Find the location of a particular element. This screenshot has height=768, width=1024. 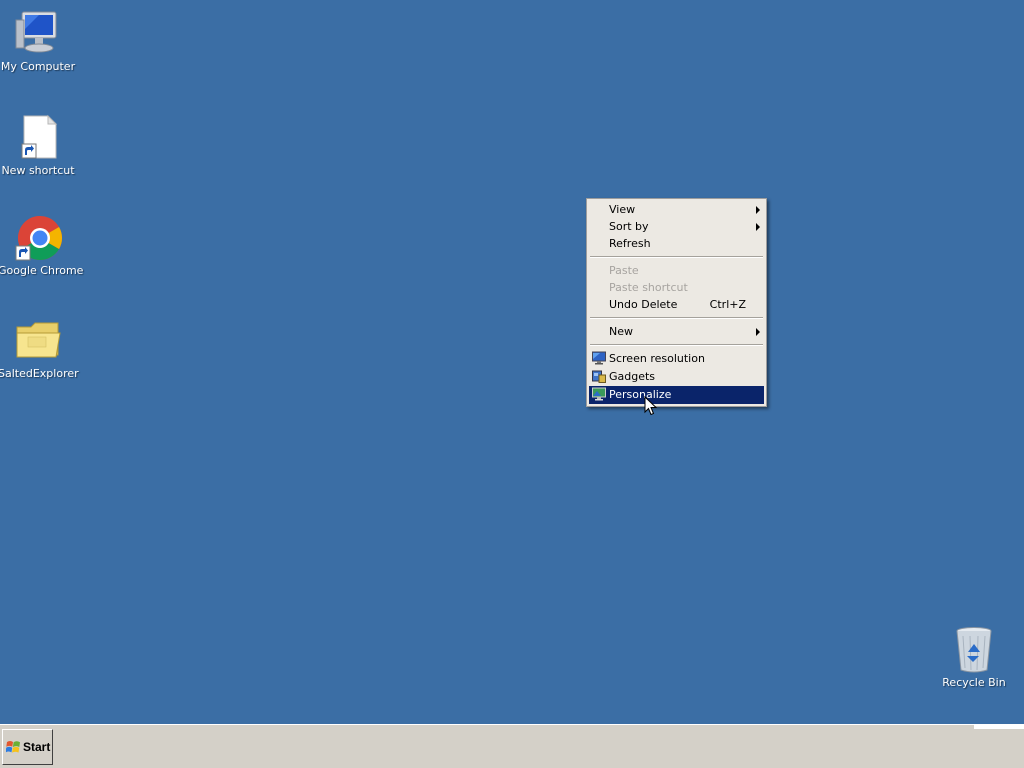

menu-item-paste-shortcut: Paste shortcut is located at coordinates (676, 287).